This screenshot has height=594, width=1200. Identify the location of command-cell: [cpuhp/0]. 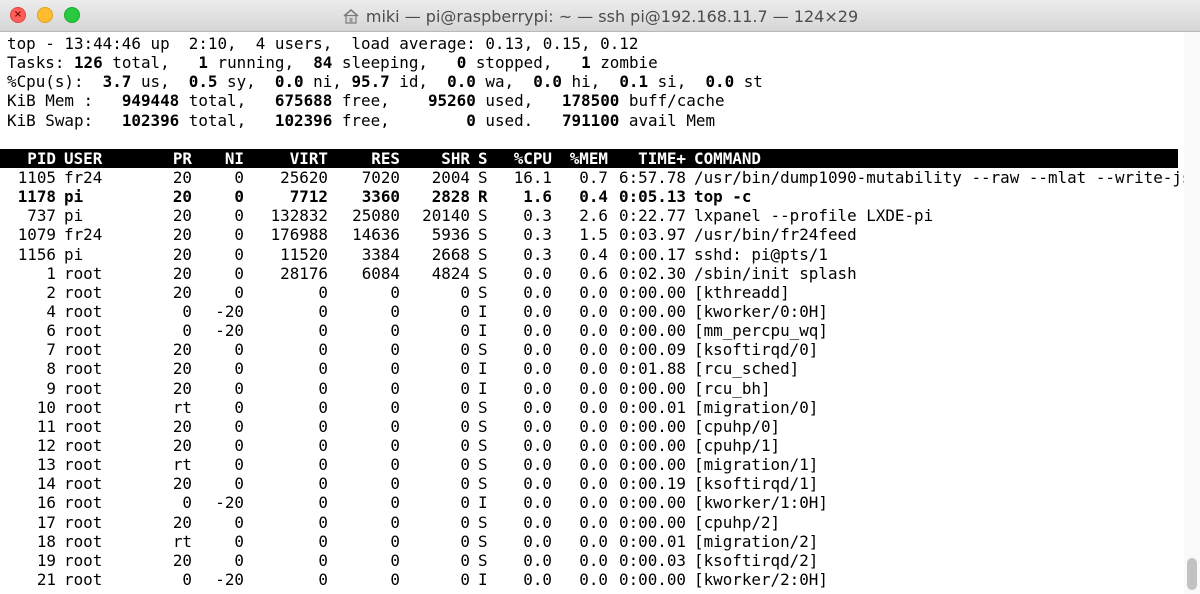
(737, 426).